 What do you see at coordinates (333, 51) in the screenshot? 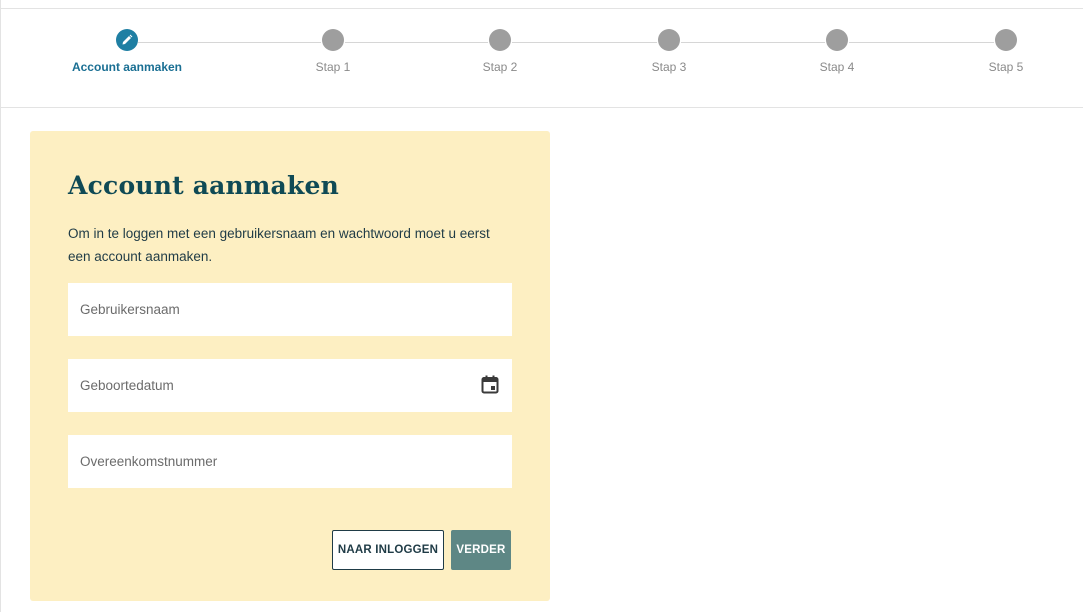
I see `step-stap-1: Stap 1` at bounding box center [333, 51].